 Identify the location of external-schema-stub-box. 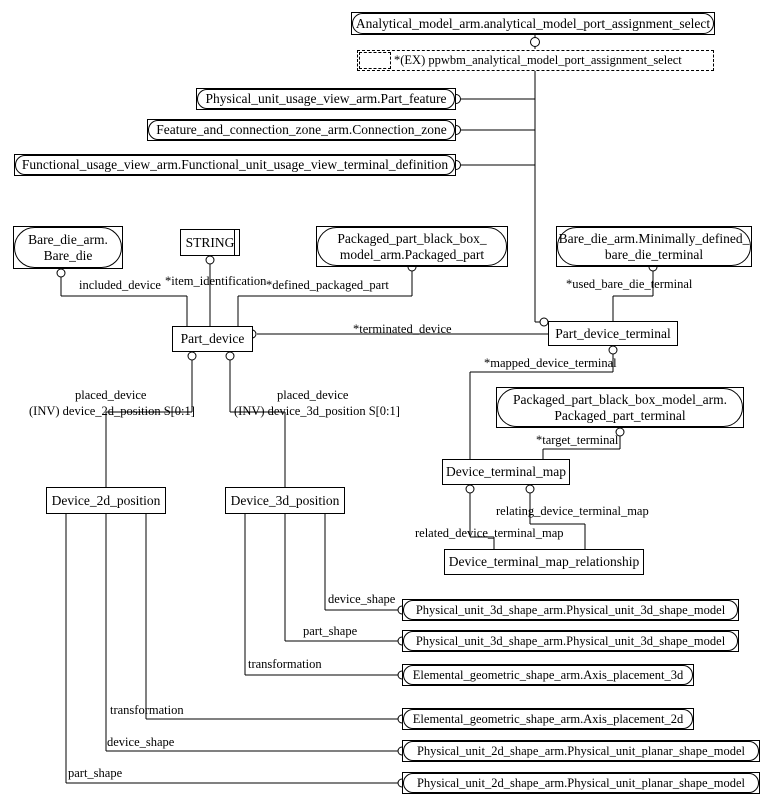
(375, 60).